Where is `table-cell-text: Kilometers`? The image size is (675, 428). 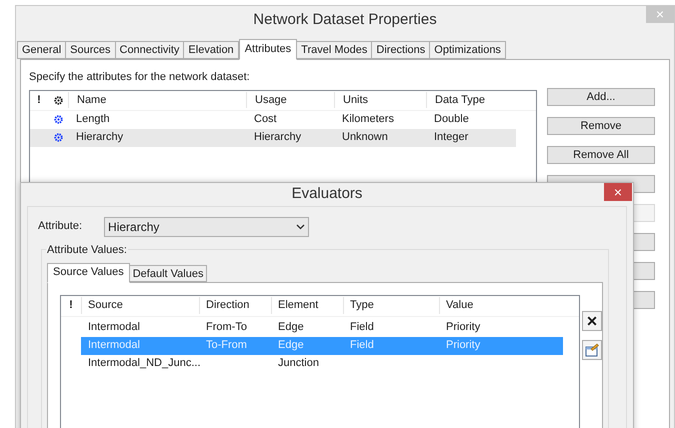
table-cell-text: Kilometers is located at coordinates (368, 120).